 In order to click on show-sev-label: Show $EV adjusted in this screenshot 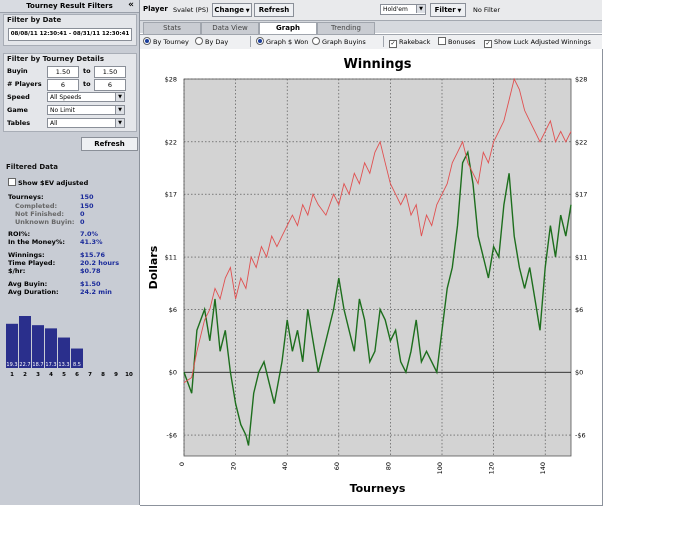, I will do `click(53, 183)`.